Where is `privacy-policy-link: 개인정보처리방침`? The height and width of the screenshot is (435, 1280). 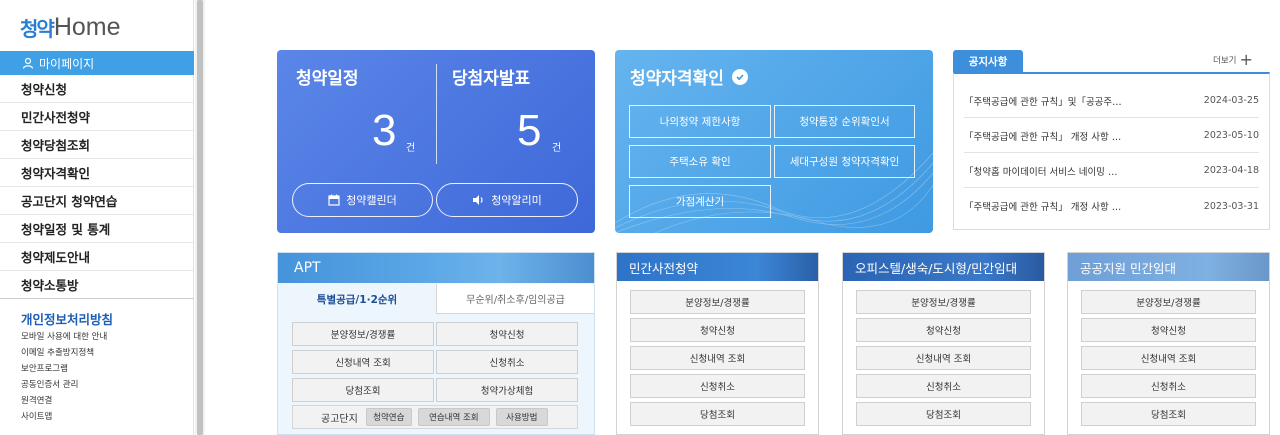 privacy-policy-link: 개인정보처리방침 is located at coordinates (67, 318).